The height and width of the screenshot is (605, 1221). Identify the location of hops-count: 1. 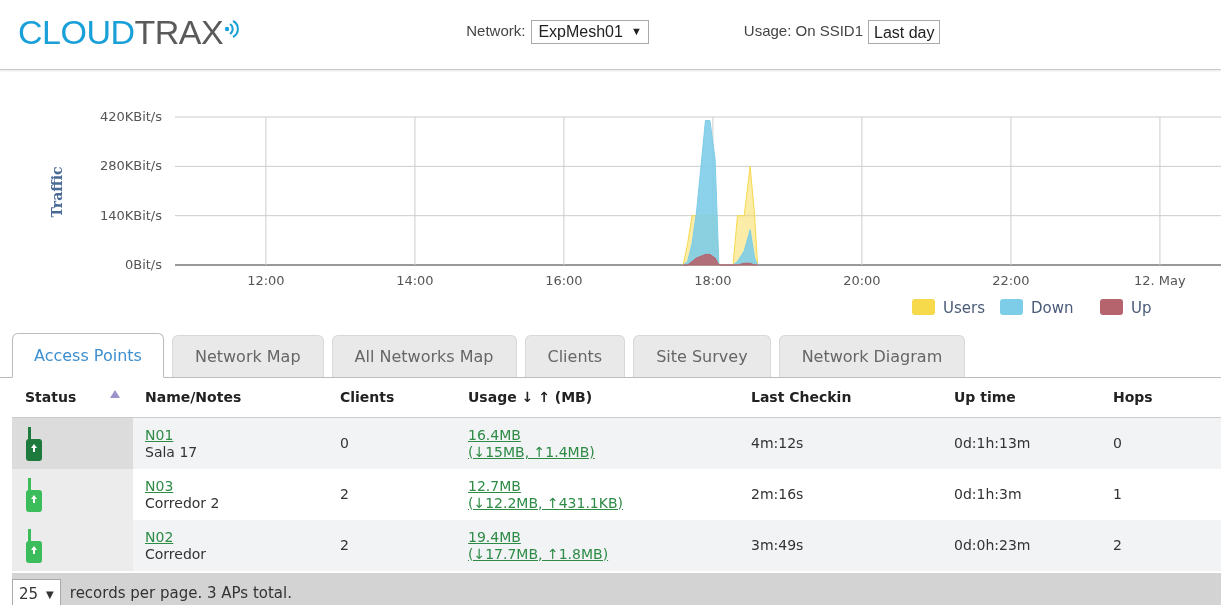
(1117, 494).